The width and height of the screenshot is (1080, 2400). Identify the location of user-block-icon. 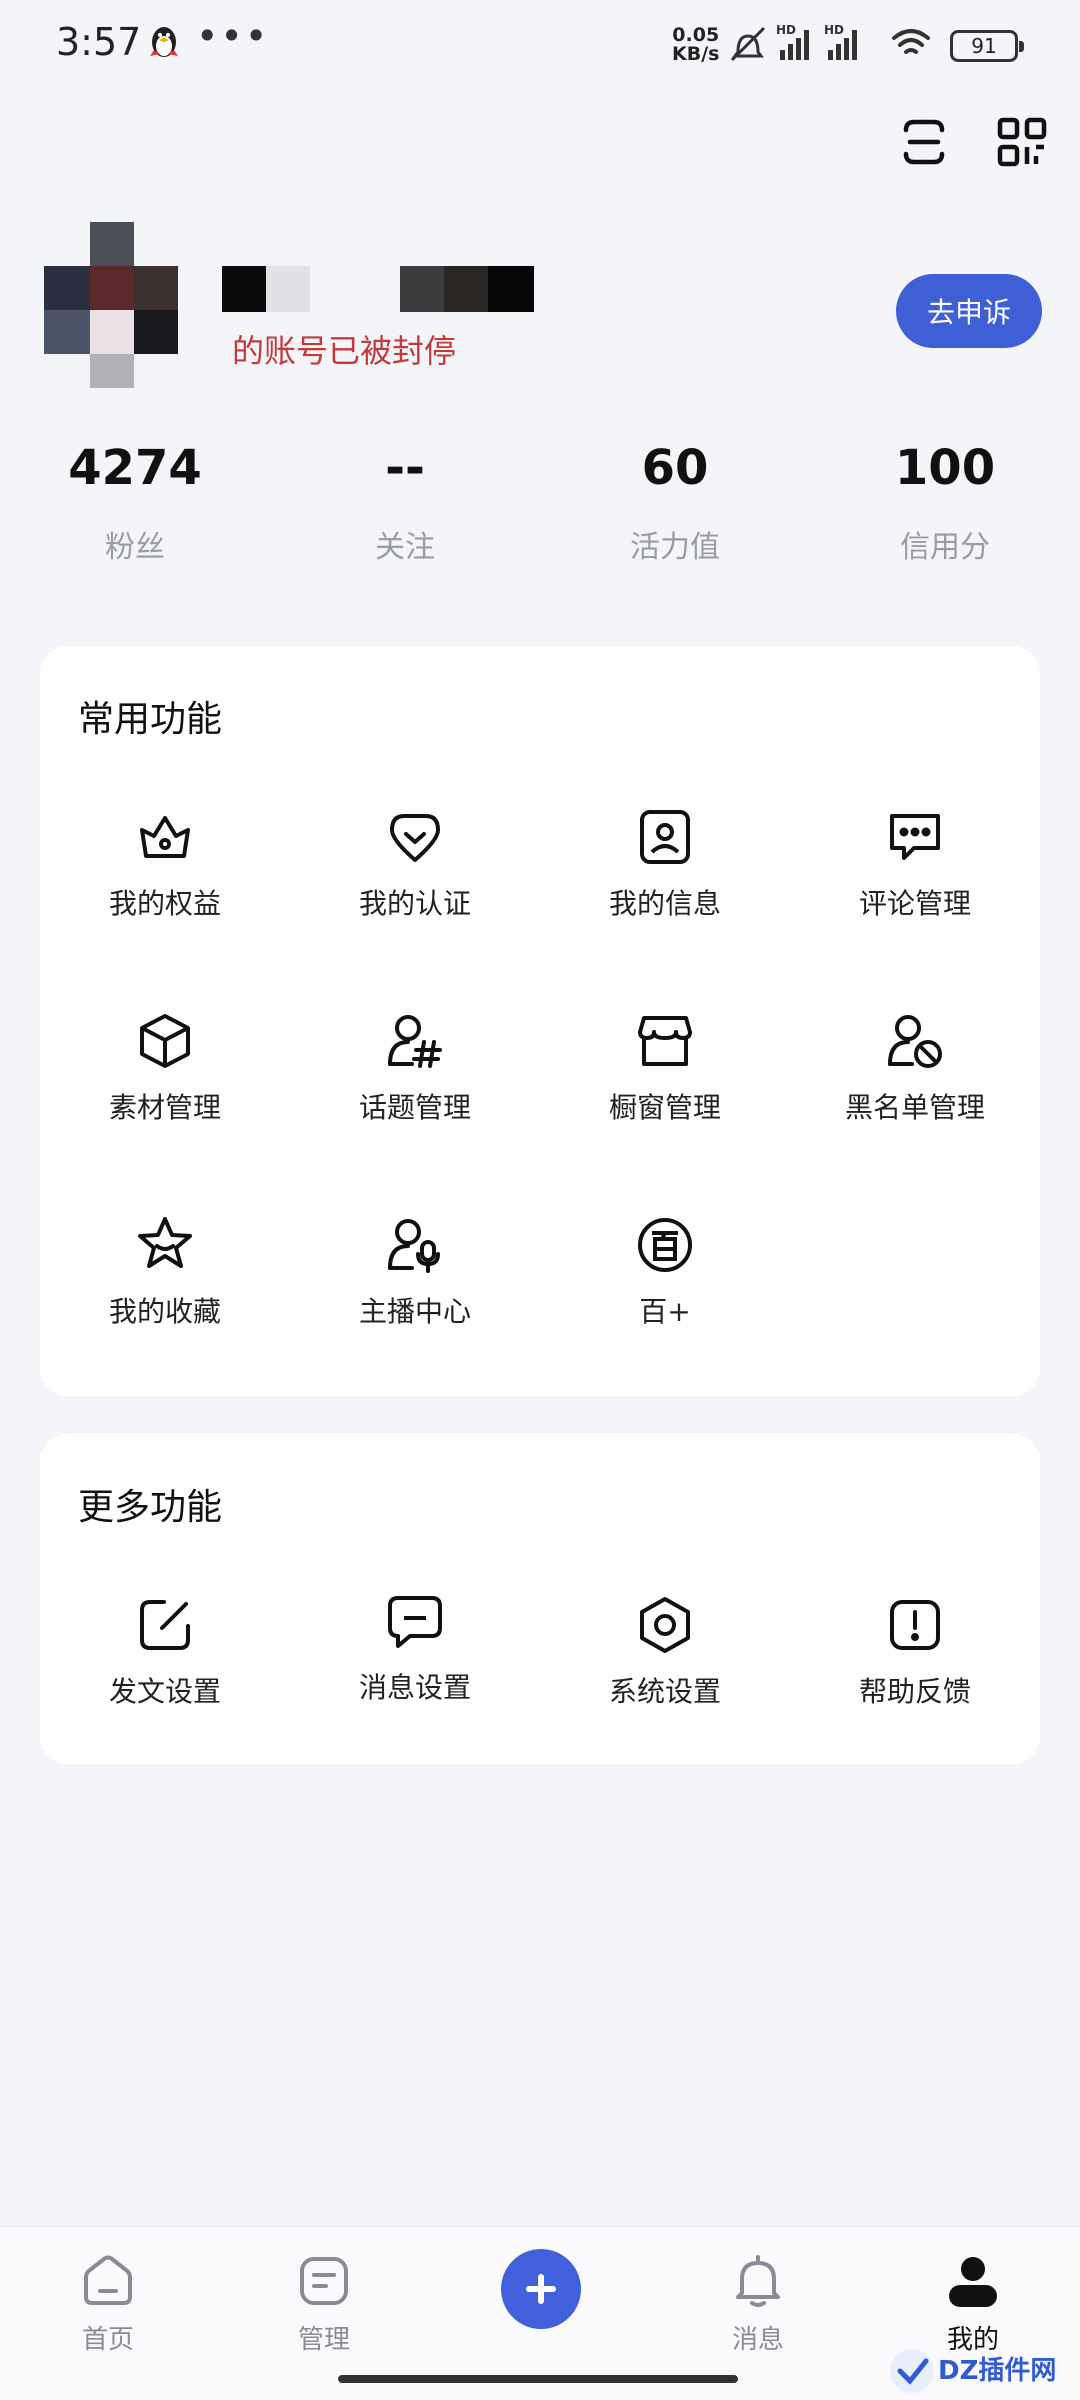
(915, 1041).